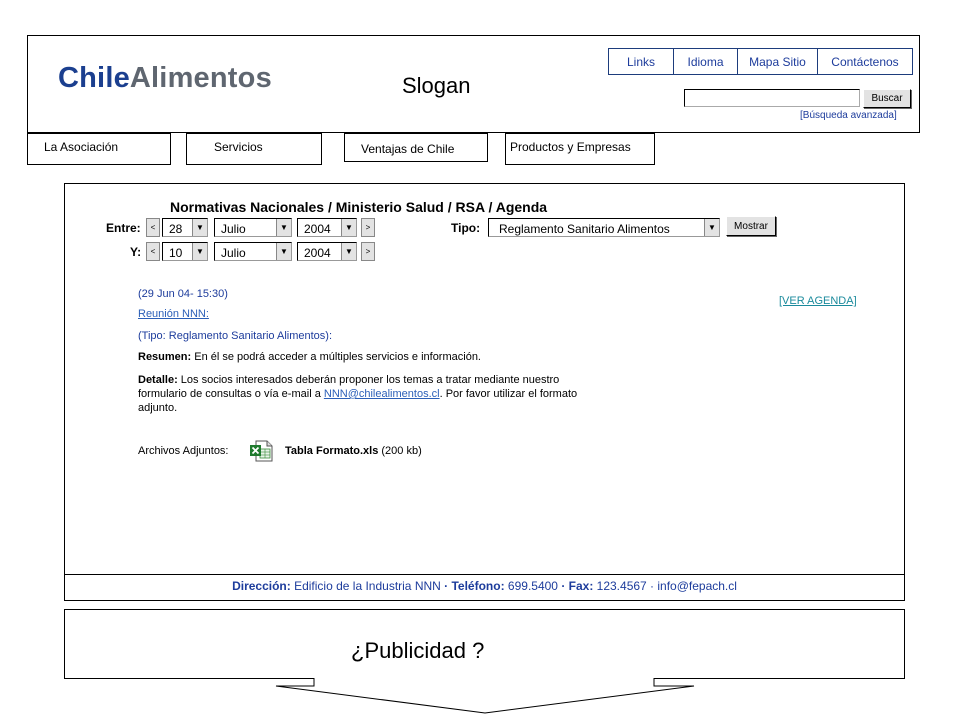 The image size is (960, 720). Describe the element at coordinates (332, 451) in the screenshot. I see `attachment-filename: Tabla Formato.xls` at that location.